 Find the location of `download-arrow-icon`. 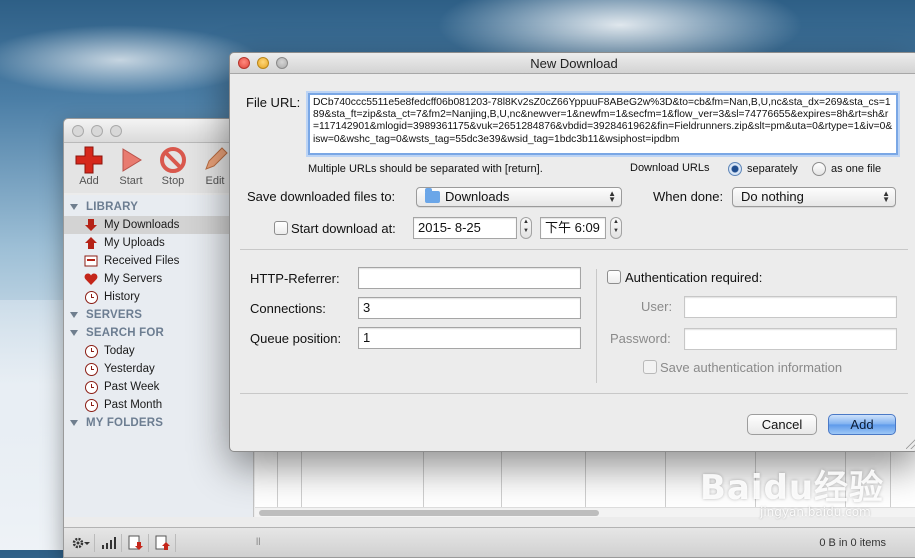

download-arrow-icon is located at coordinates (91, 225).